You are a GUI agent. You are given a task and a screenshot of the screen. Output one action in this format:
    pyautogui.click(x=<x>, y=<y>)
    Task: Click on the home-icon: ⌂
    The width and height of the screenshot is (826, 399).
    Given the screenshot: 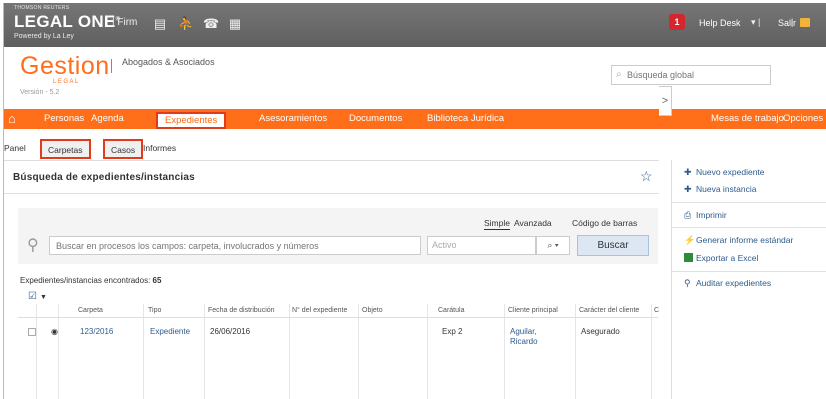 What is the action you would take?
    pyautogui.click(x=12, y=118)
    